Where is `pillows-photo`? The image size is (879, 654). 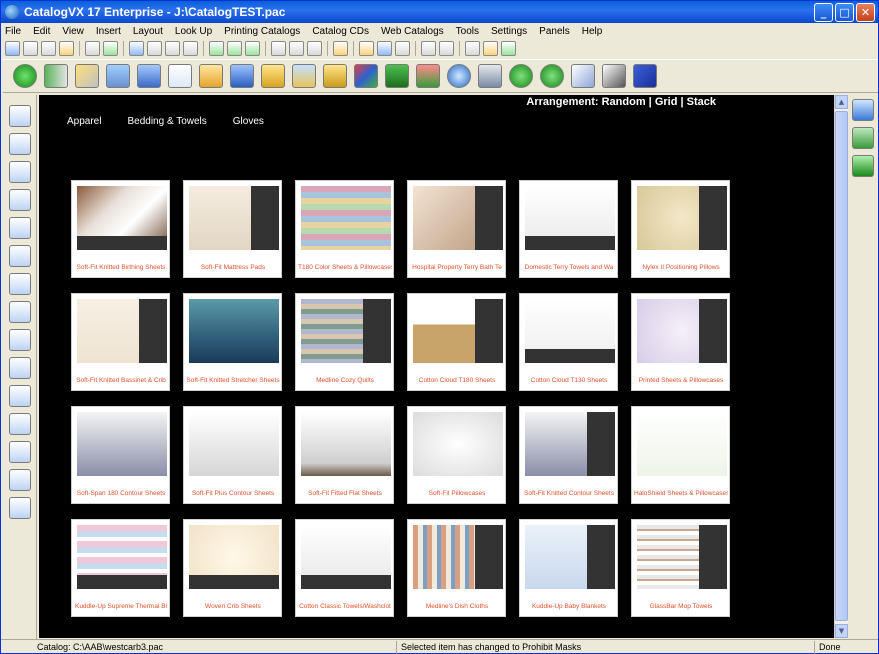 pillows-photo is located at coordinates (682, 218).